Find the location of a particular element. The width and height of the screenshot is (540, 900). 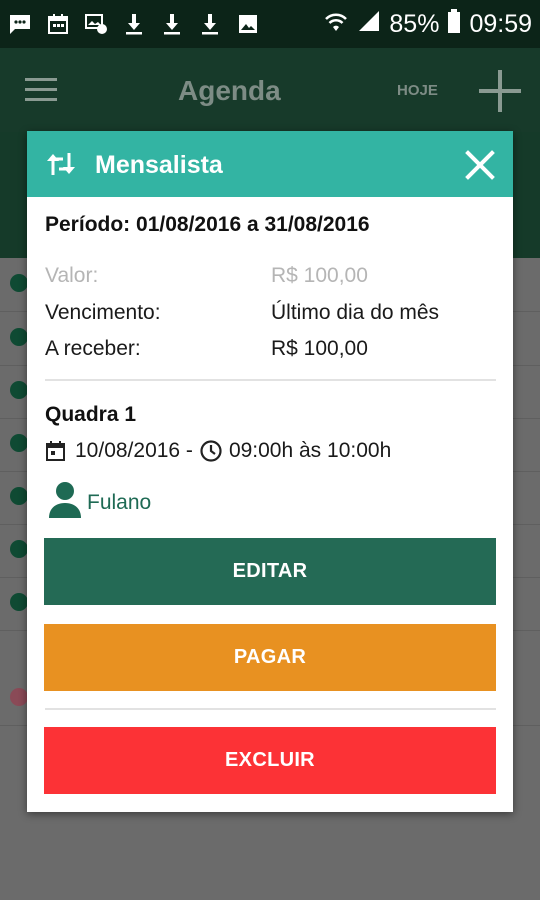

booking-time: 09:00h às 10:00h is located at coordinates (310, 450).